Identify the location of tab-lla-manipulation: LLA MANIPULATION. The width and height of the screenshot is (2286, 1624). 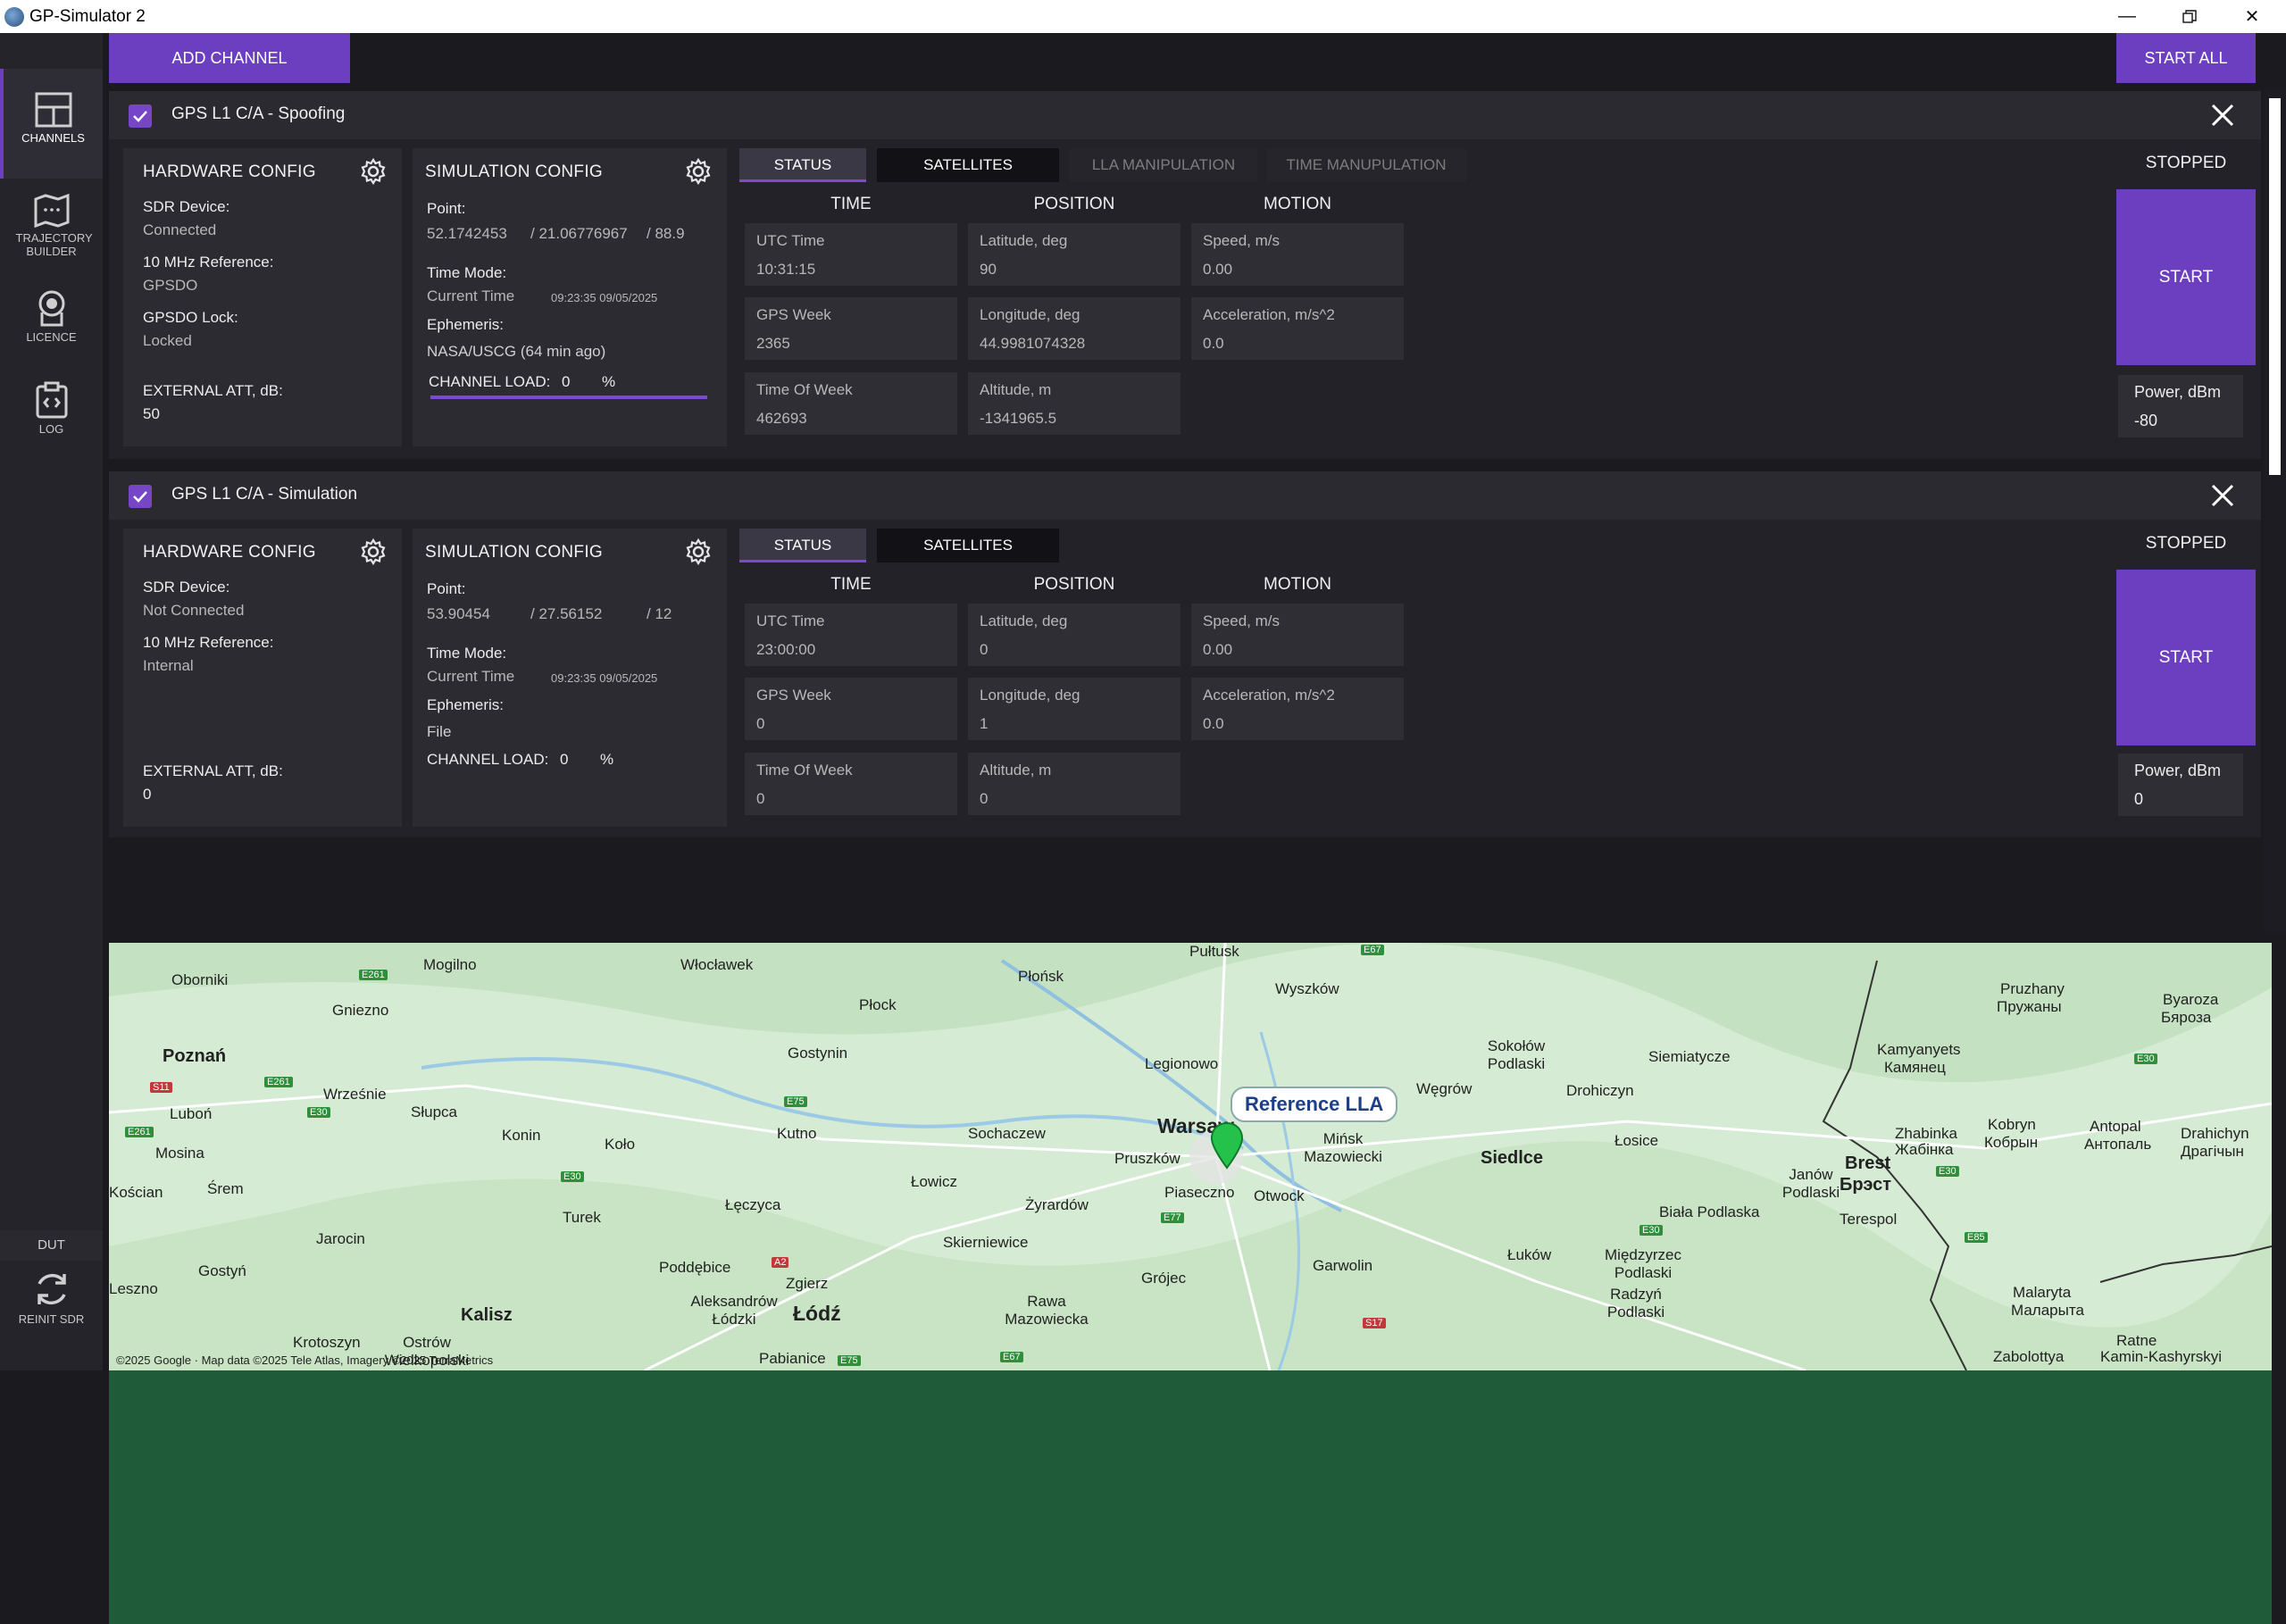
(1163, 165).